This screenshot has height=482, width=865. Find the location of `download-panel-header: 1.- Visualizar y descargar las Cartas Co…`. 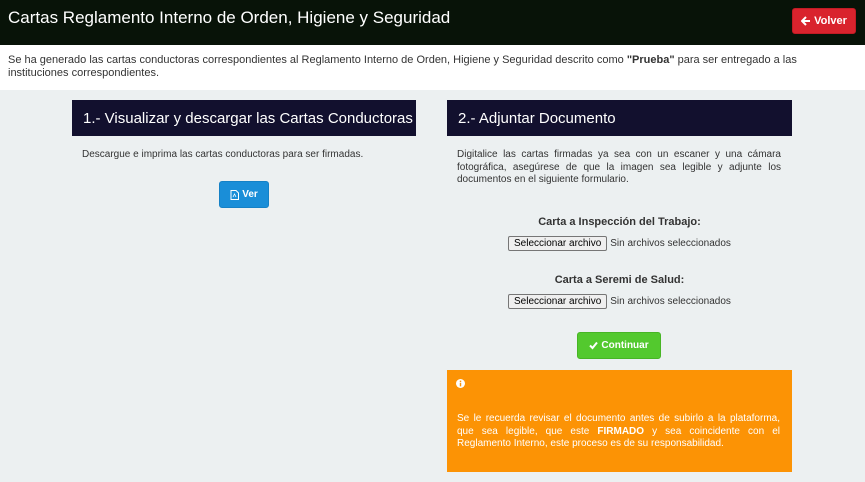

download-panel-header: 1.- Visualizar y descargar las Cartas Co… is located at coordinates (244, 118).